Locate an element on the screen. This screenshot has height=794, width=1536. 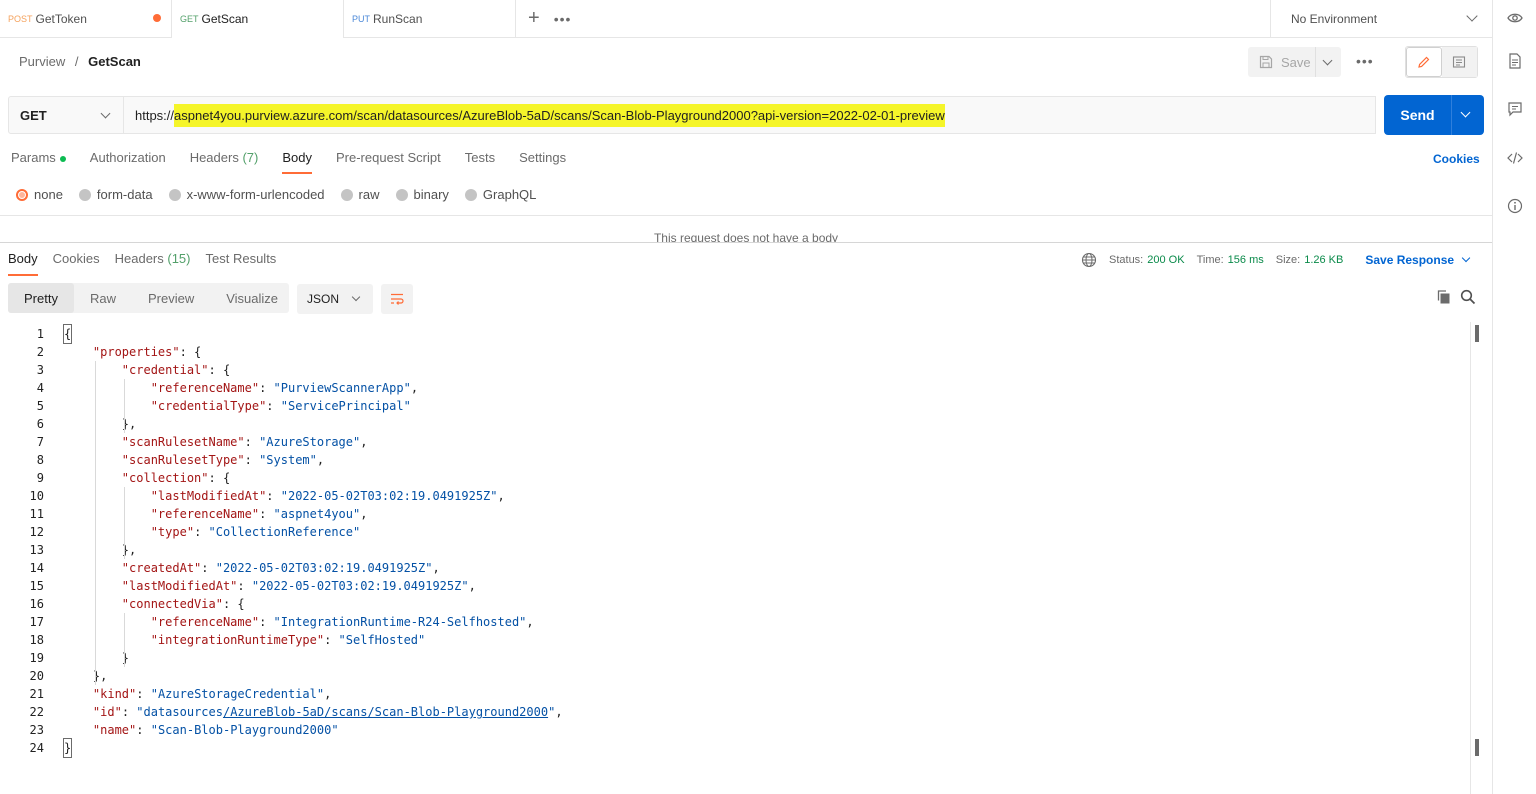
line-number: 2 is located at coordinates (40, 352).